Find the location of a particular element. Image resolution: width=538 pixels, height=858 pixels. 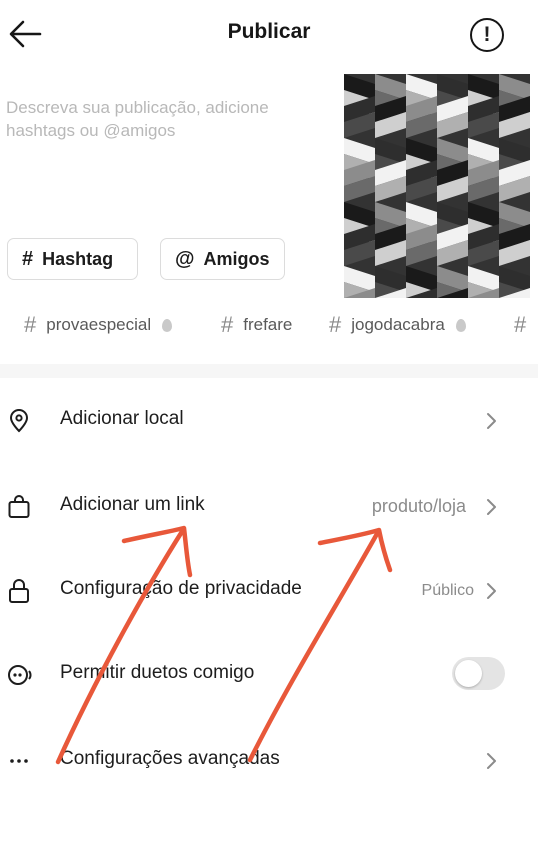

add-location-row: Adicionar local is located at coordinates (269, 420).